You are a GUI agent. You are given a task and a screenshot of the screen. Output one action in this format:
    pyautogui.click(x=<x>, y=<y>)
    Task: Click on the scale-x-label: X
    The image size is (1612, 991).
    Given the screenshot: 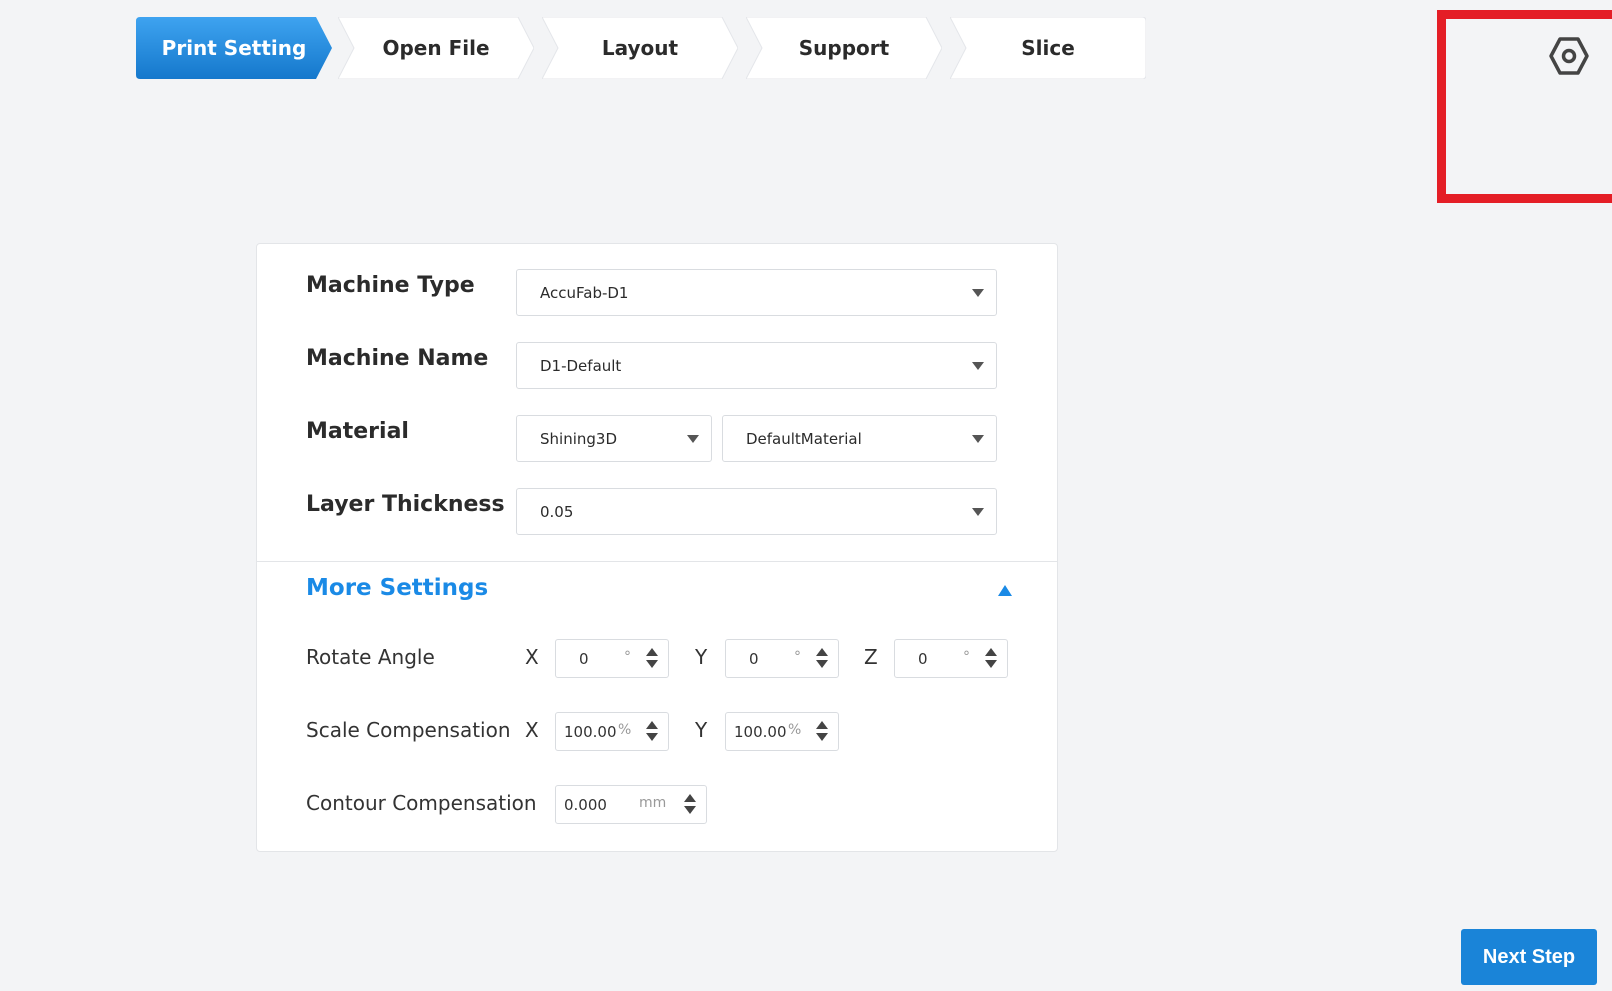 What is the action you would take?
    pyautogui.click(x=532, y=730)
    